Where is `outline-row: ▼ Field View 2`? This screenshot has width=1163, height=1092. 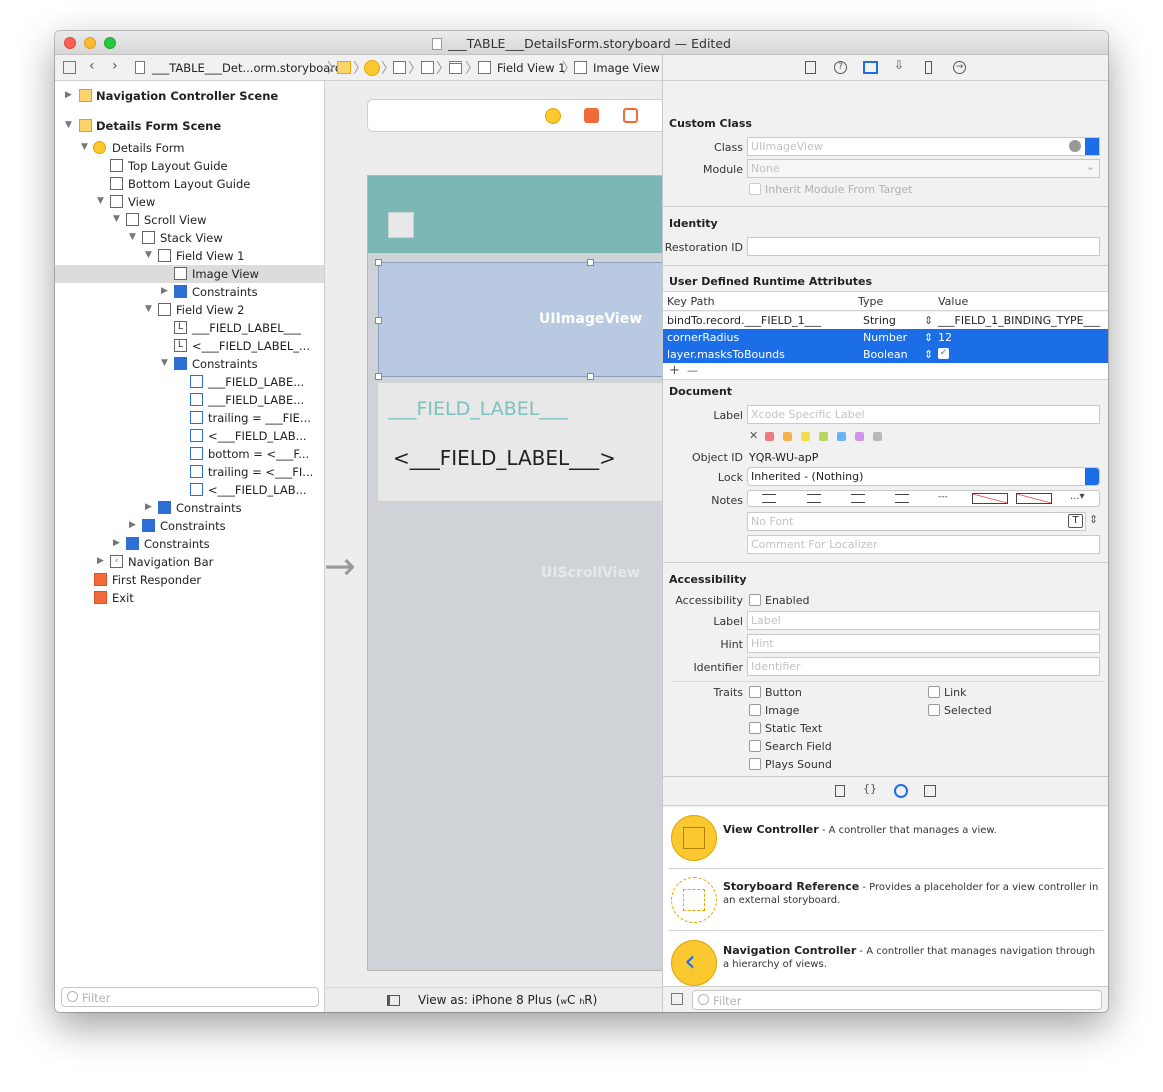
outline-row: ▼ Field View 2 is located at coordinates (189, 310).